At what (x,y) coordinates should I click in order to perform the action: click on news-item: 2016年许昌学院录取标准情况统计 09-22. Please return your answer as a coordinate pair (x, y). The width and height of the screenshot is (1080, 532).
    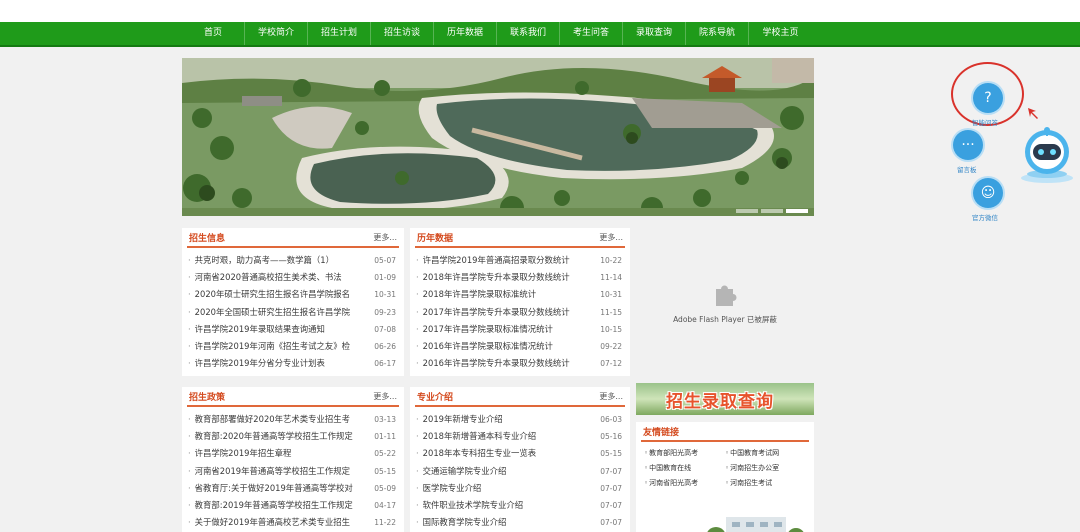
    Looking at the image, I should click on (519, 346).